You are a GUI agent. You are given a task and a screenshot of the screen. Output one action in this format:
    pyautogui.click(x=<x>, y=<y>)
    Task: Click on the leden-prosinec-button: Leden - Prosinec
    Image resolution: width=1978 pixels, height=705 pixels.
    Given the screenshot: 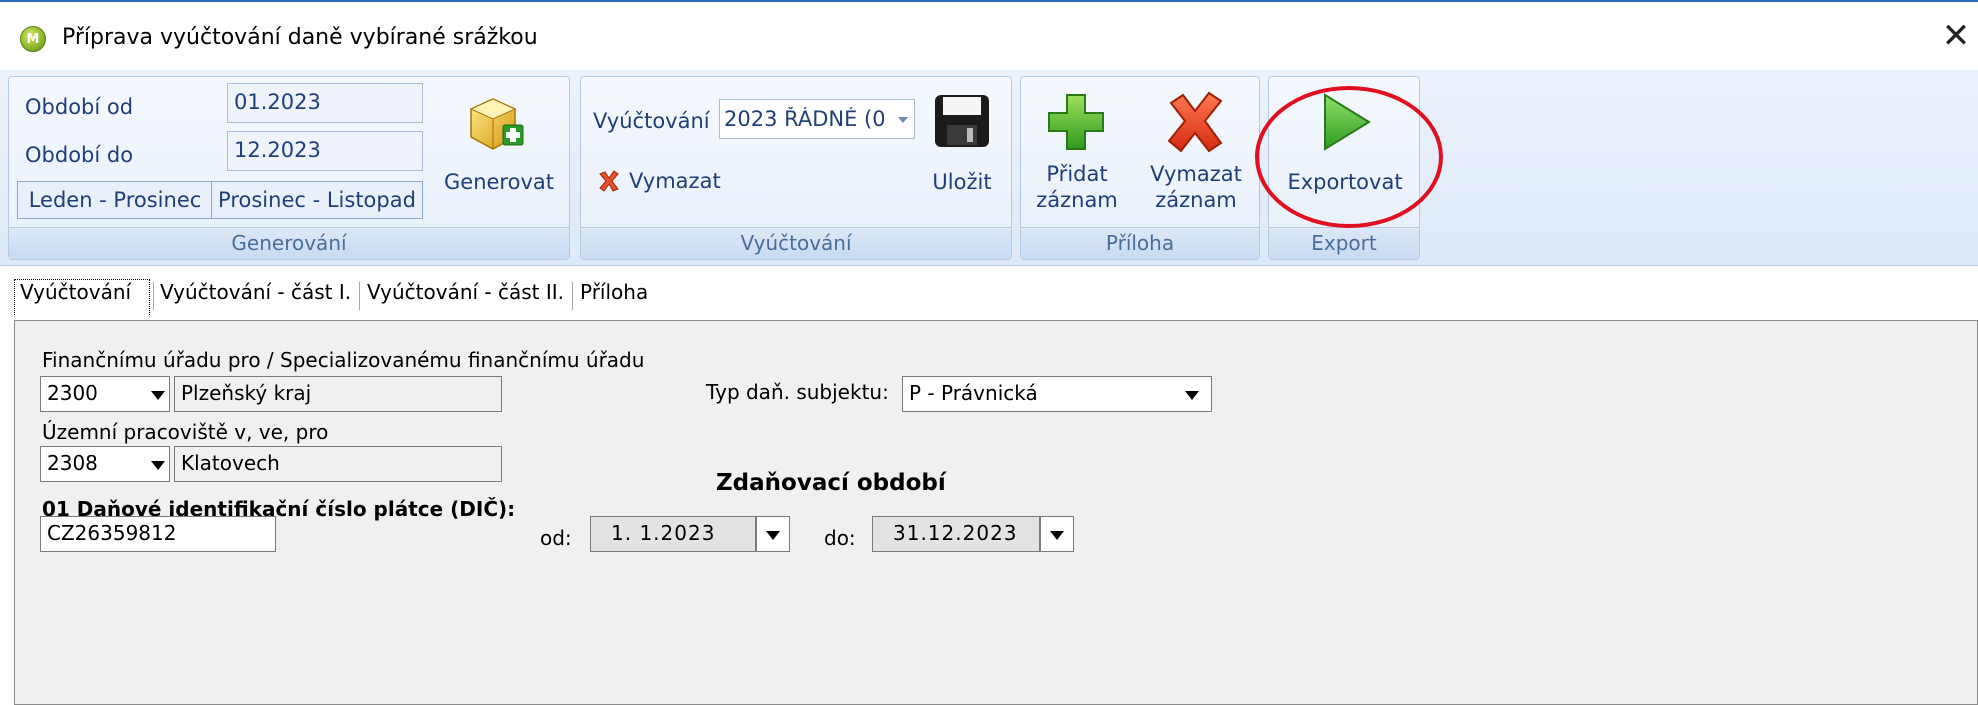 What is the action you would take?
    pyautogui.click(x=115, y=200)
    